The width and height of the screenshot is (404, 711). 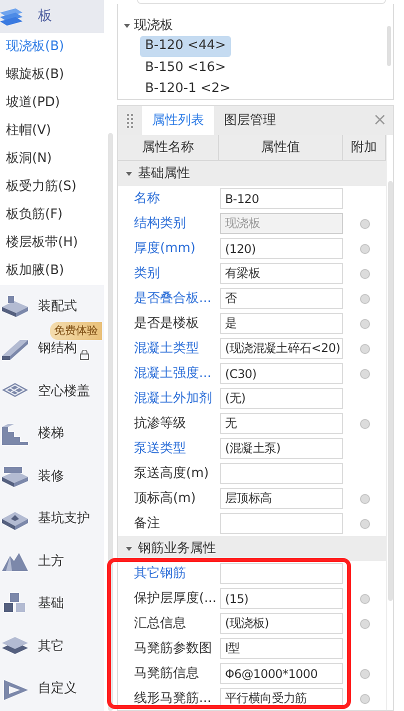 I want to click on value-field: (无), so click(x=281, y=398).